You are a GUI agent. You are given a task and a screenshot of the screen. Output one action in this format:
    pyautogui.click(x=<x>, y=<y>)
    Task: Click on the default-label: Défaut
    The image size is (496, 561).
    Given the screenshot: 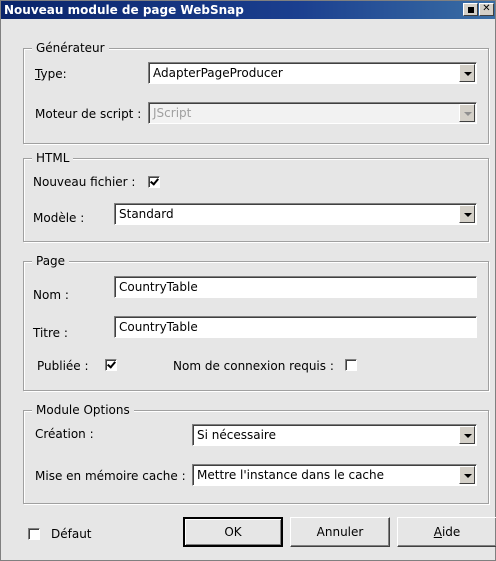 What is the action you would take?
    pyautogui.click(x=71, y=534)
    